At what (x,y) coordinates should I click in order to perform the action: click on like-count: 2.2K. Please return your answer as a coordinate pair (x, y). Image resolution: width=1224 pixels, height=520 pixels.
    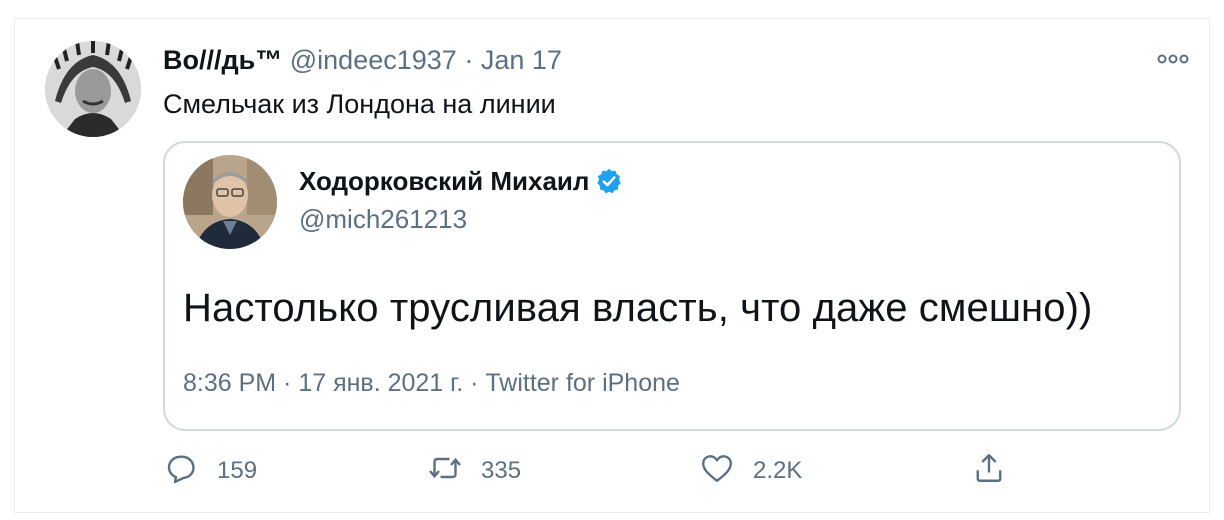
    Looking at the image, I should click on (778, 470).